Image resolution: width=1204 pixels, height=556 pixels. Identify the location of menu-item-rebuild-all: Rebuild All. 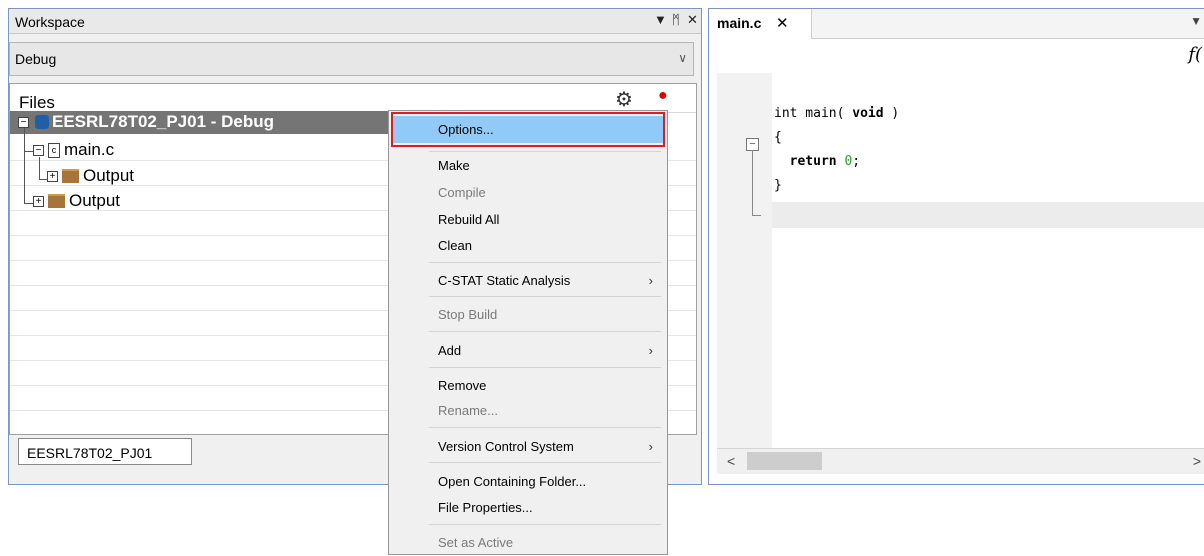
(528, 219).